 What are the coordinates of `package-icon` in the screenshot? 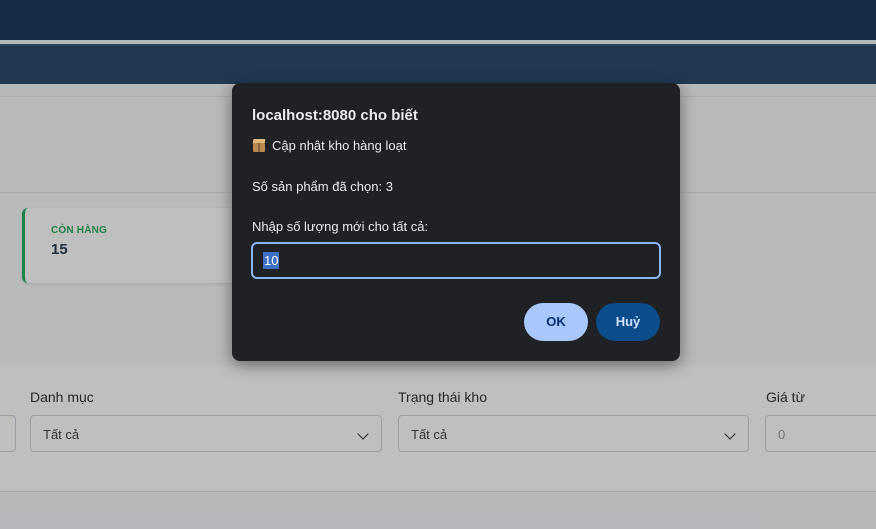 It's located at (259, 145).